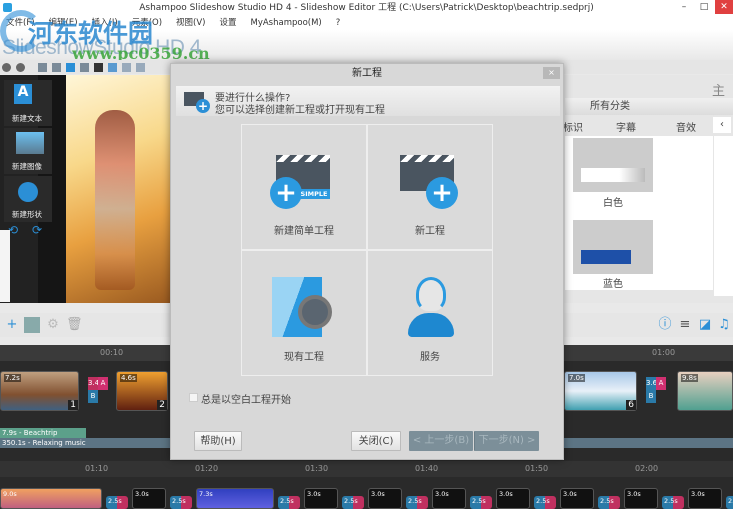 This screenshot has width=733, height=509. I want to click on menu-help: ?, so click(338, 23).